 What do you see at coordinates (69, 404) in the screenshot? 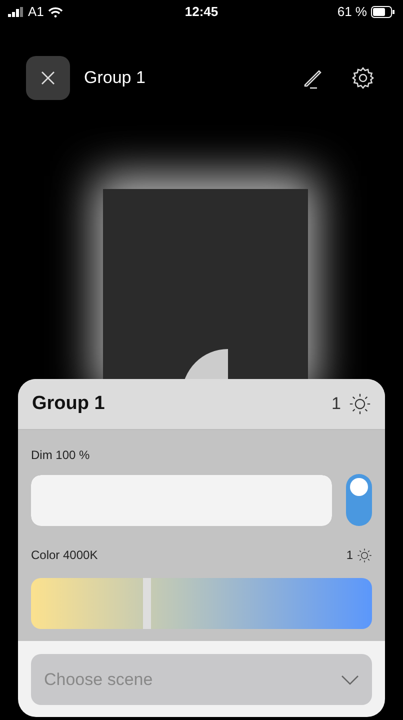
I see `panel-title: Group 1` at bounding box center [69, 404].